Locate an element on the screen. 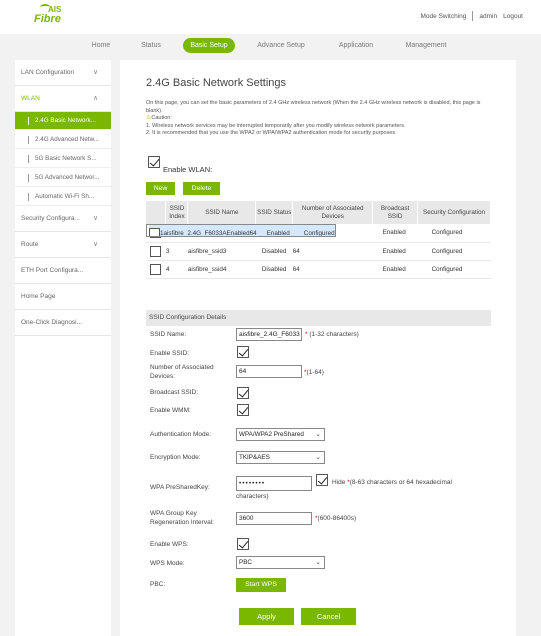  sidebar-item-lan-configuration: LAN Configuration ∨ is located at coordinates (63, 73).